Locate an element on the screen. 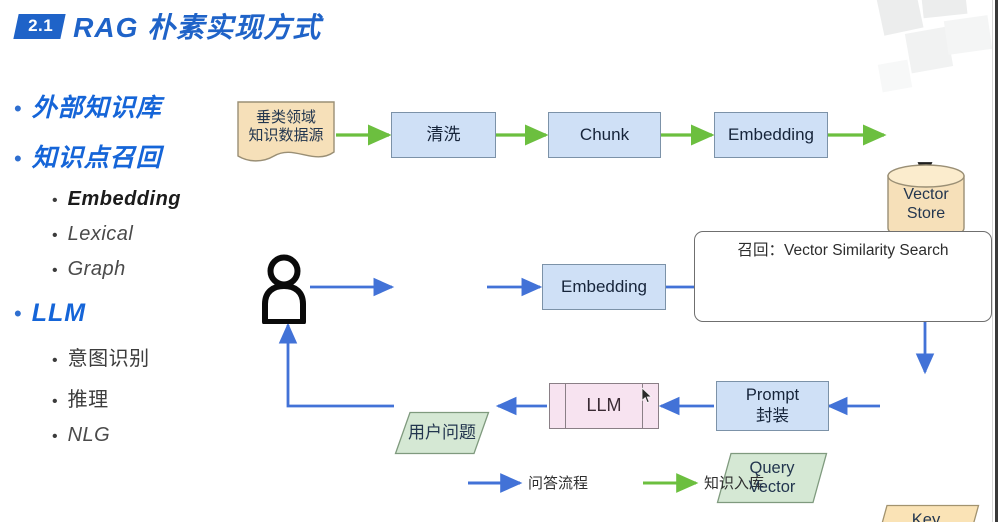 Image resolution: width=998 pixels, height=522 pixels. outline-subitem-nlg: • NLG is located at coordinates (145, 435).